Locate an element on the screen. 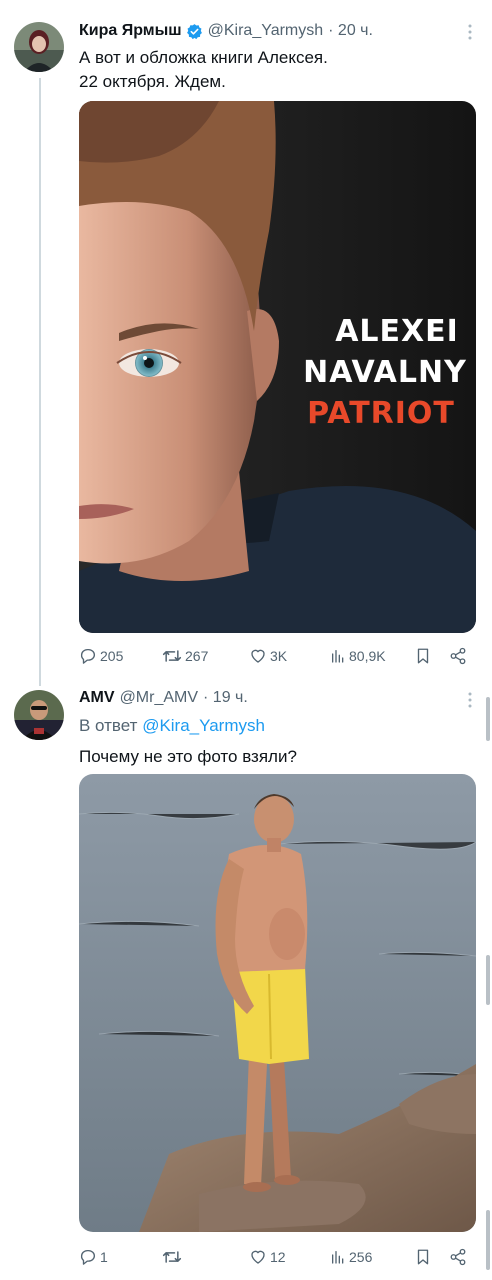 The image size is (492, 1280). reply-mention-link: @Kira_Yarmysh is located at coordinates (203, 725).